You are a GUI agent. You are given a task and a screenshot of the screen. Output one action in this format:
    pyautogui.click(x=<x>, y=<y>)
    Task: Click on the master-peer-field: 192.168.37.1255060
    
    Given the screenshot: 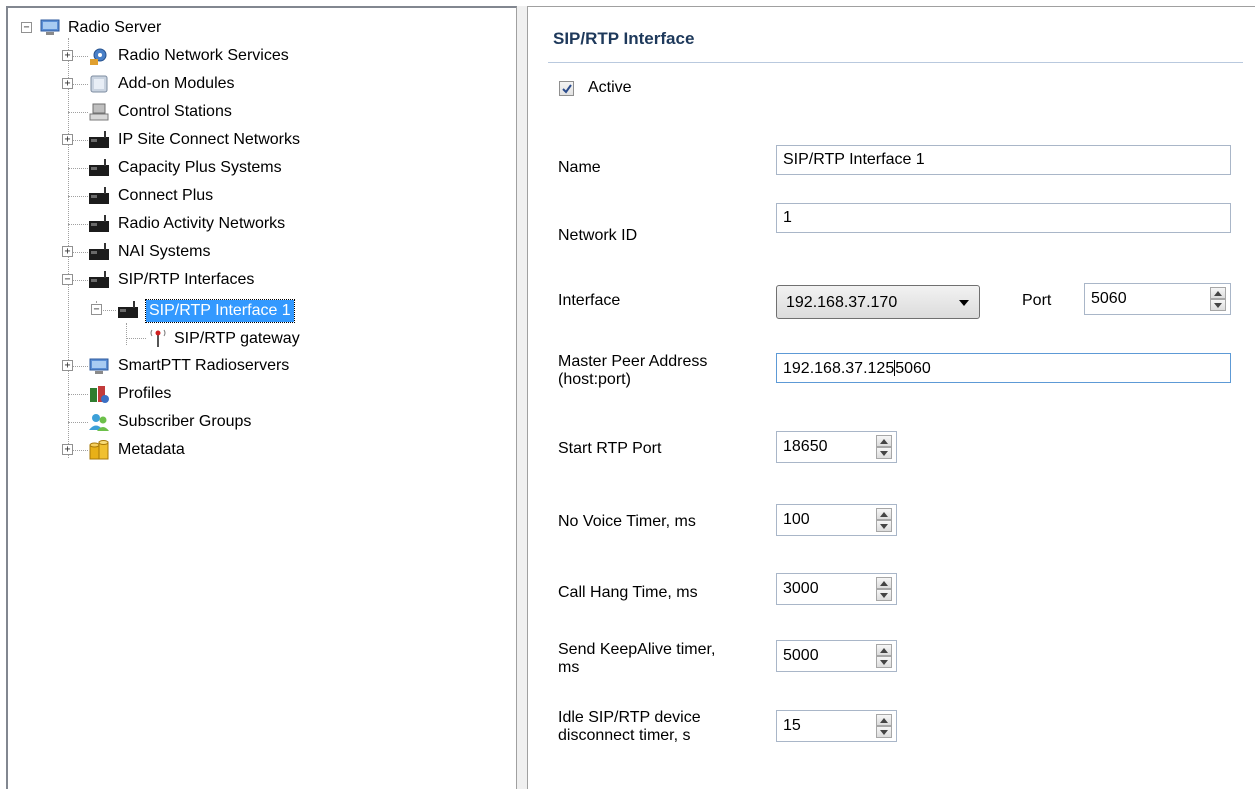 What is the action you would take?
    pyautogui.click(x=1003, y=368)
    